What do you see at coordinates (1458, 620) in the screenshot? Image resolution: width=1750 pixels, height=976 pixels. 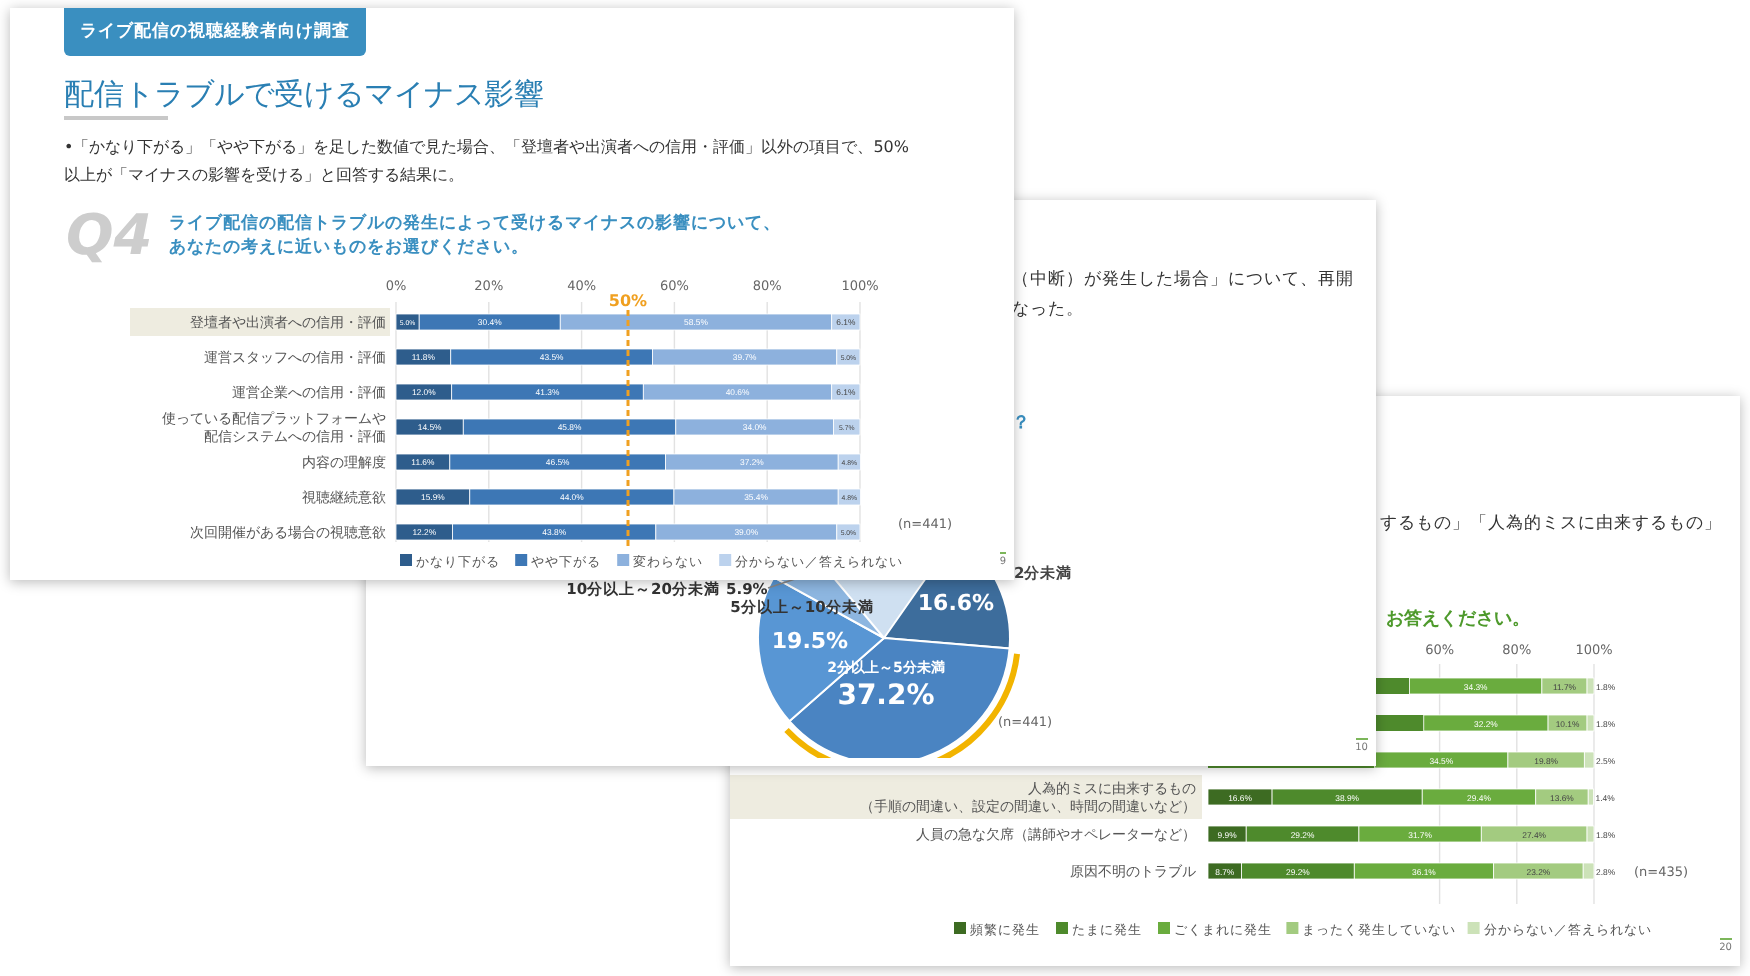 I see `question-text: お答えください。` at bounding box center [1458, 620].